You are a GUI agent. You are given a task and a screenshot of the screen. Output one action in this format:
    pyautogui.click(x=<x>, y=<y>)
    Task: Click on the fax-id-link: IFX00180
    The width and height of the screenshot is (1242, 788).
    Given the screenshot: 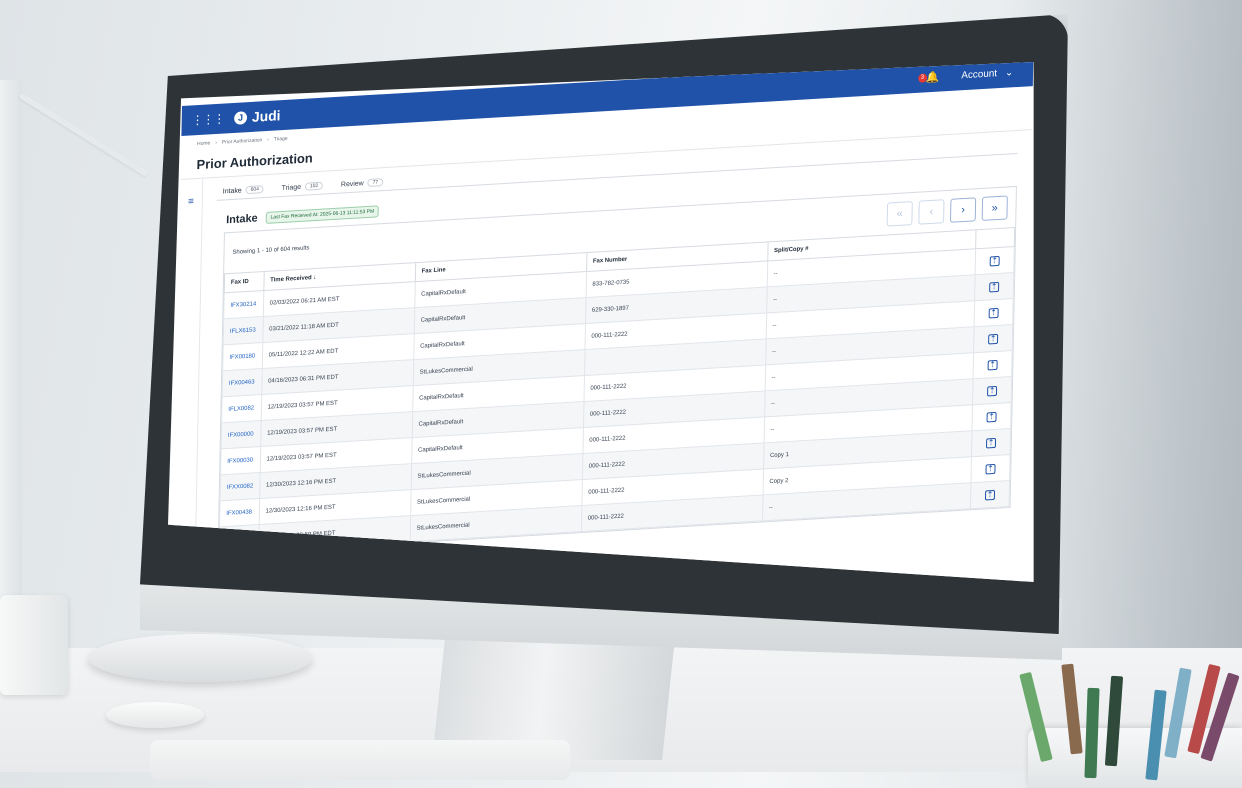 What is the action you would take?
    pyautogui.click(x=242, y=356)
    